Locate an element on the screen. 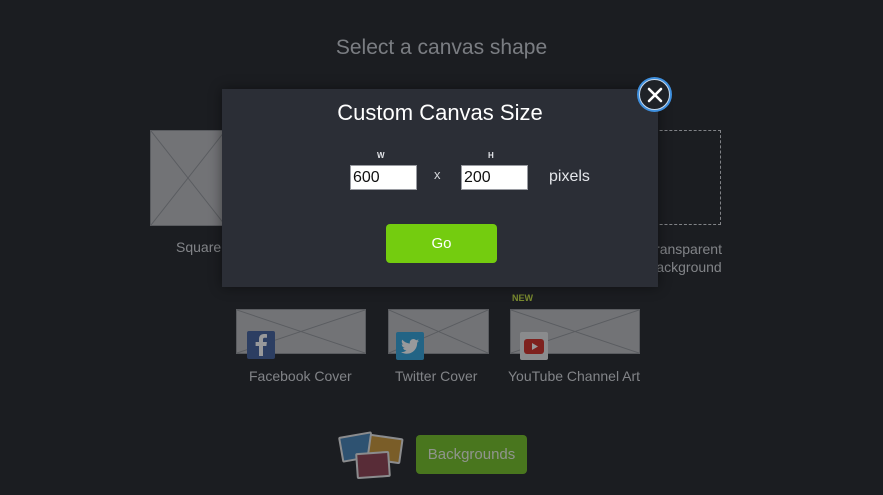  youtube-label: YouTube Channel Art is located at coordinates (574, 376).